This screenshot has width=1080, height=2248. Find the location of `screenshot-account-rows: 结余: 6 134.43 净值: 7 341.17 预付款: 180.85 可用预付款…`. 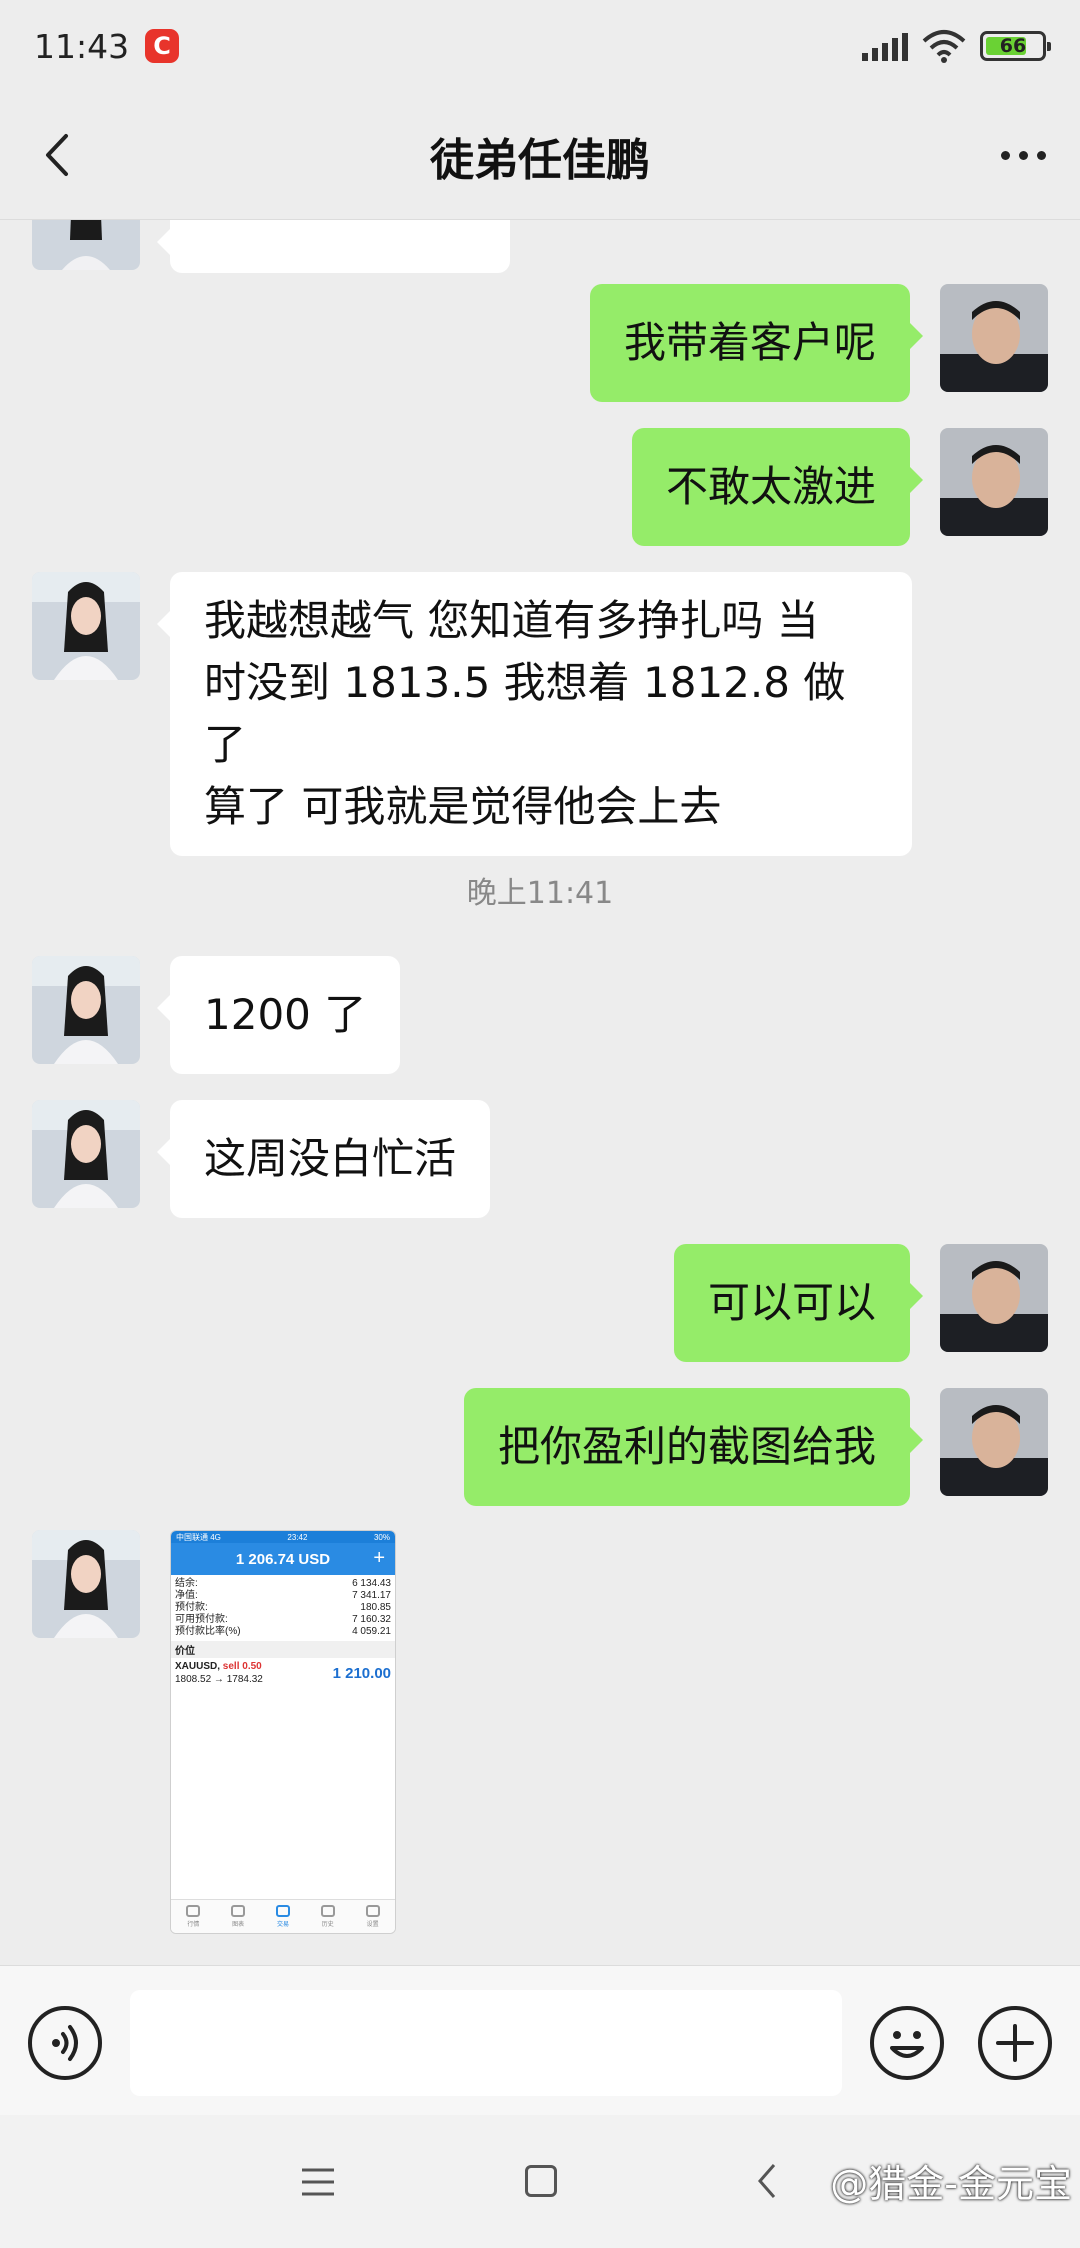

screenshot-account-rows: 结余: 6 134.43 净值: 7 341.17 预付款: 180.85 可用预付款… is located at coordinates (283, 1606).